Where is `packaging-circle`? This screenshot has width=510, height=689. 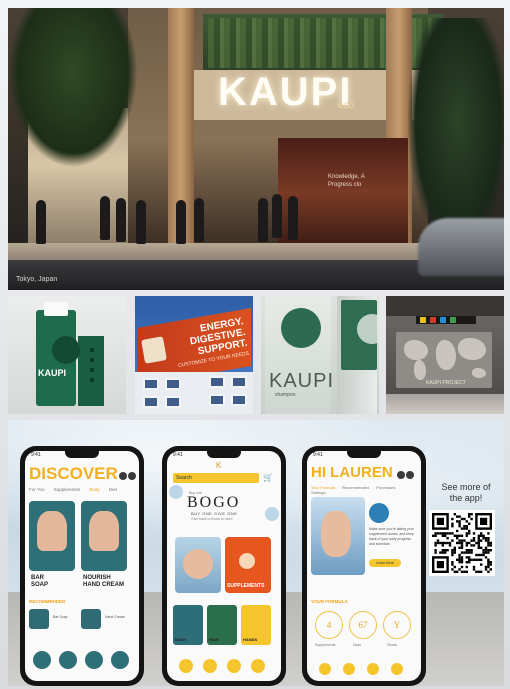
packaging-circle is located at coordinates (368, 329).